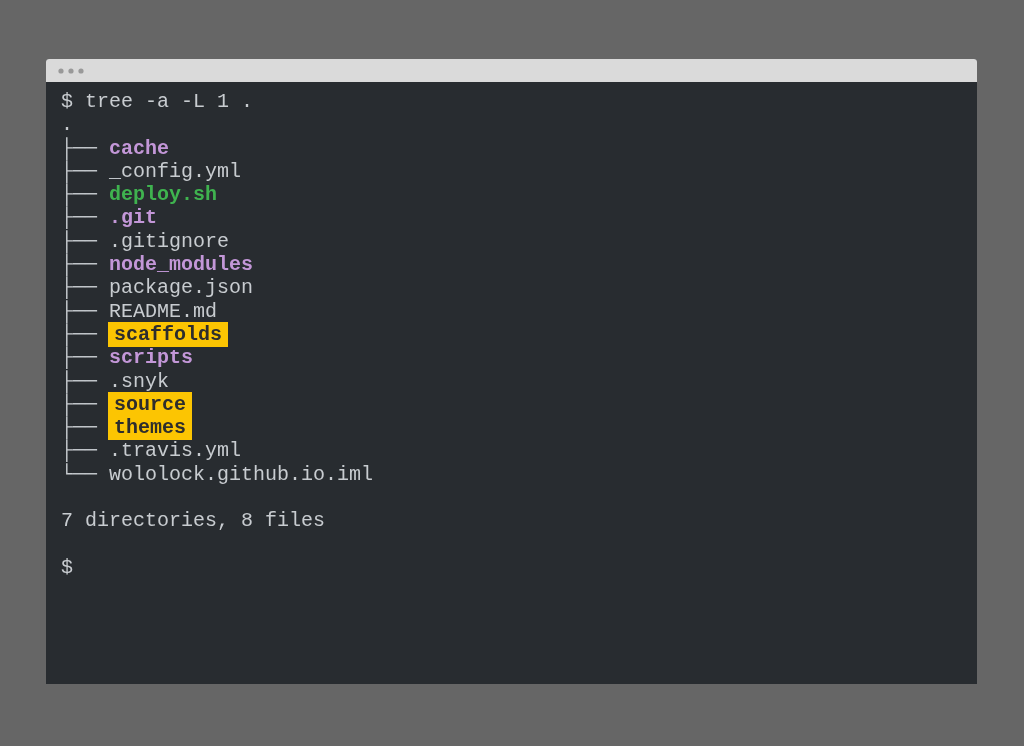  Describe the element at coordinates (139, 148) in the screenshot. I see `tree-entry: cache` at that location.